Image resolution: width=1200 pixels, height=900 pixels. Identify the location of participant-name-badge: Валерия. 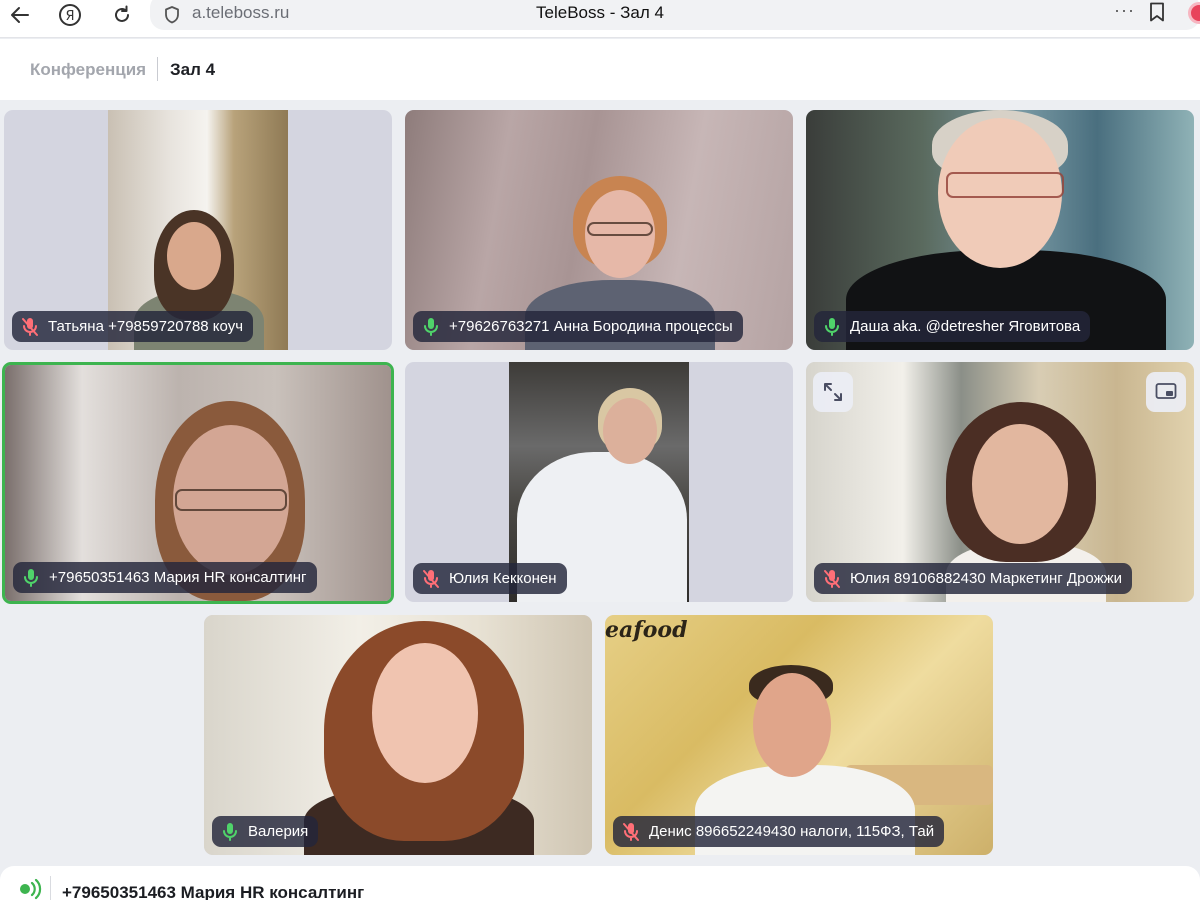
(265, 831).